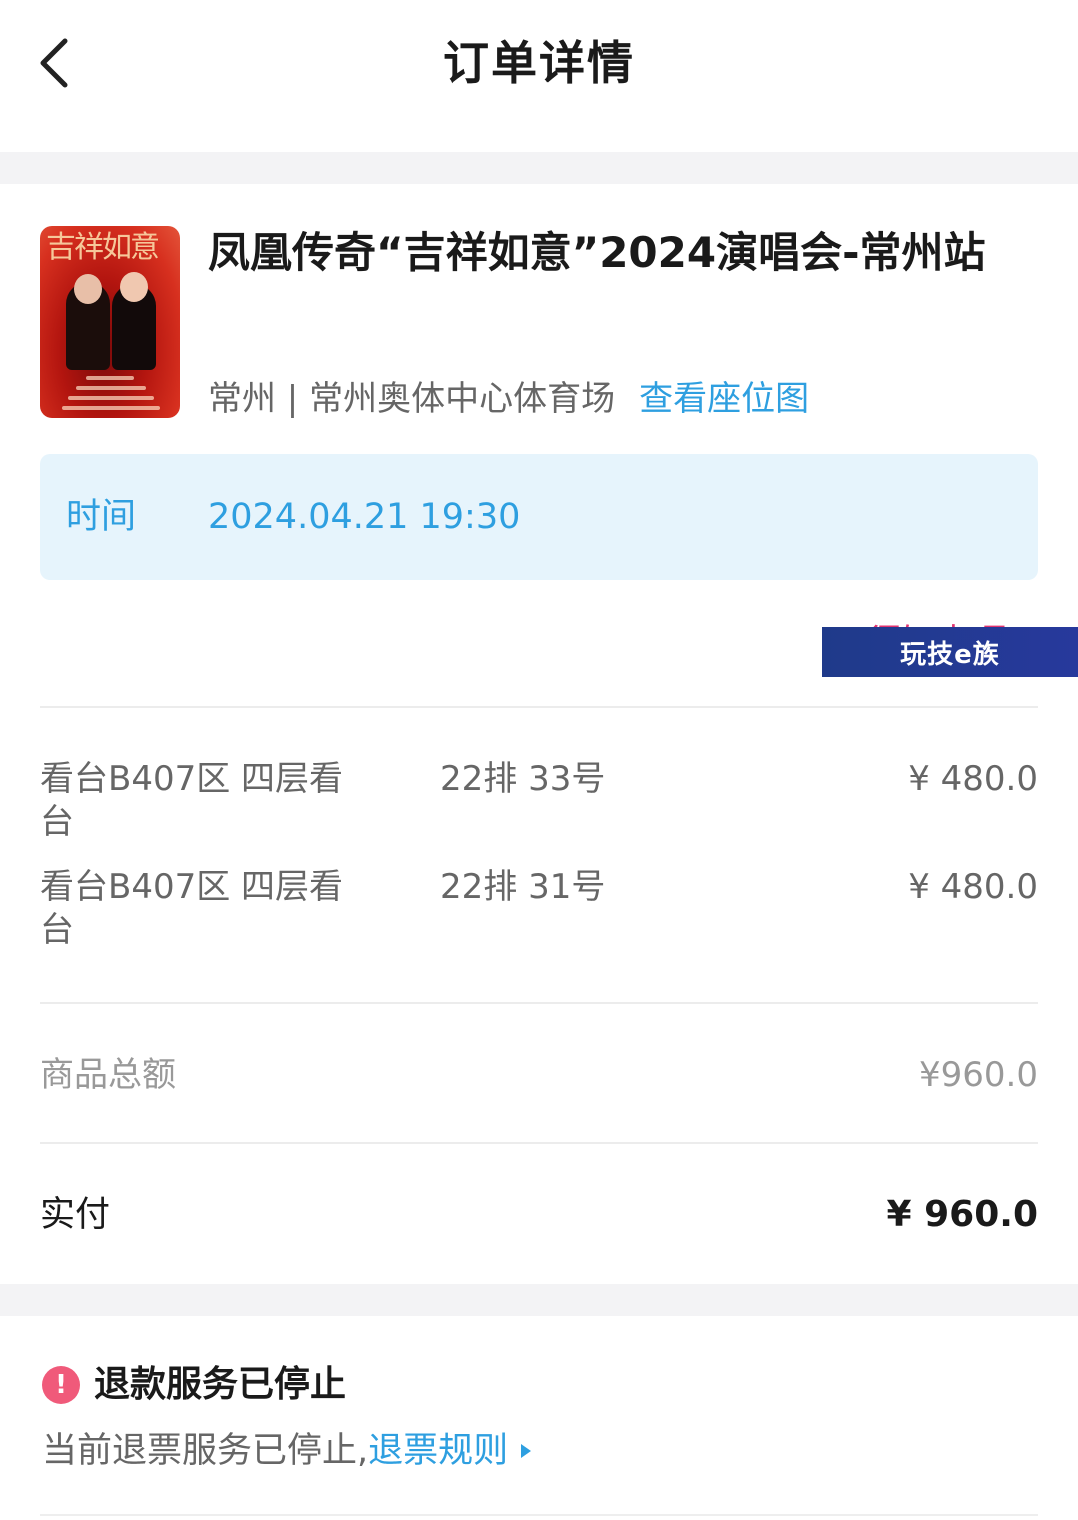 This screenshot has width=1078, height=1520. I want to click on watermark-logo: 玩技e族, so click(950, 652).